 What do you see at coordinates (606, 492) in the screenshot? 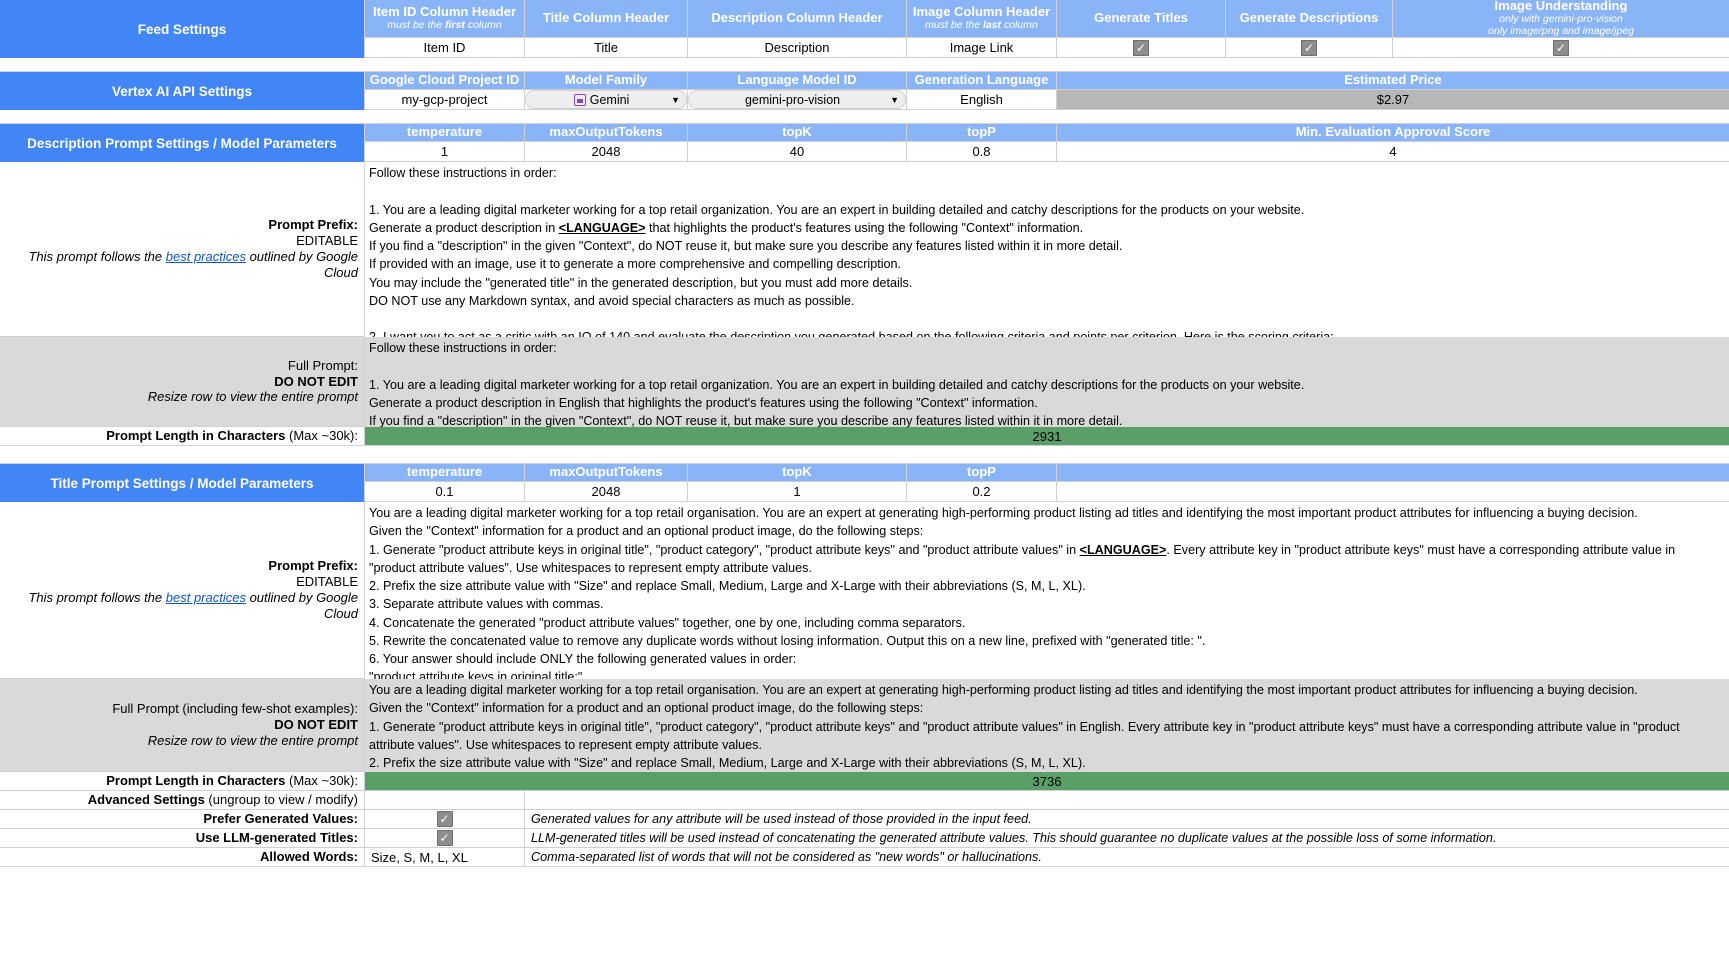
I see `title-param-value-maxoutputtokens: 2048` at bounding box center [606, 492].